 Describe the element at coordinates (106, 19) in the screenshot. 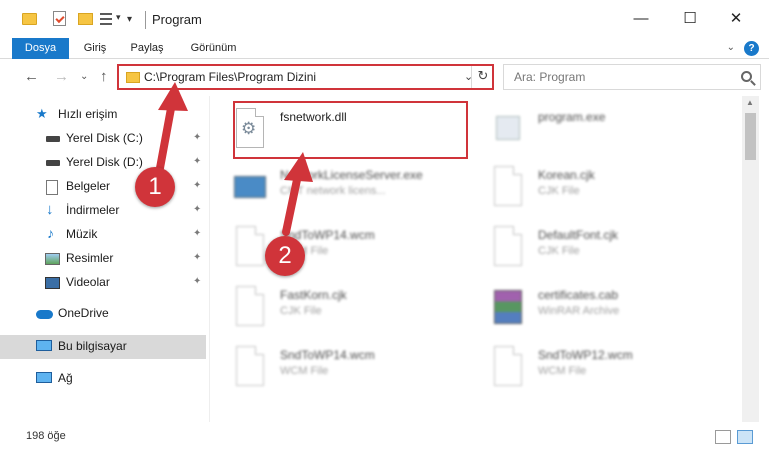

I see `view-icon` at that location.